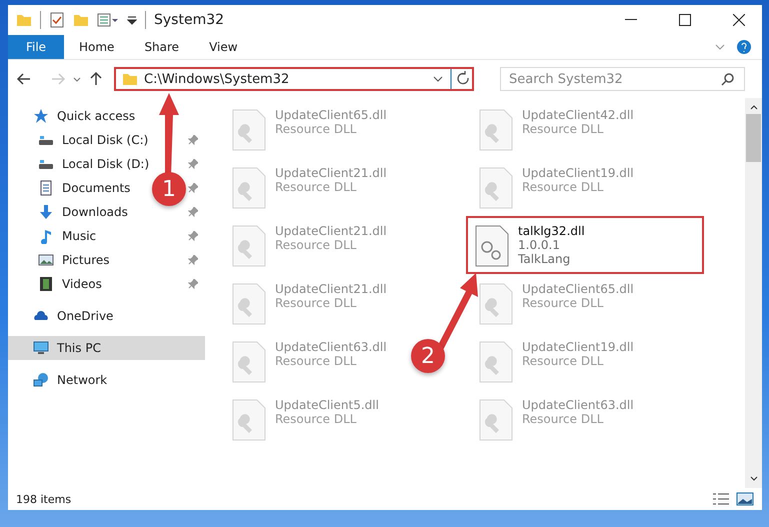 This screenshot has width=769, height=527. Describe the element at coordinates (46, 236) in the screenshot. I see `music-note-icon` at that location.